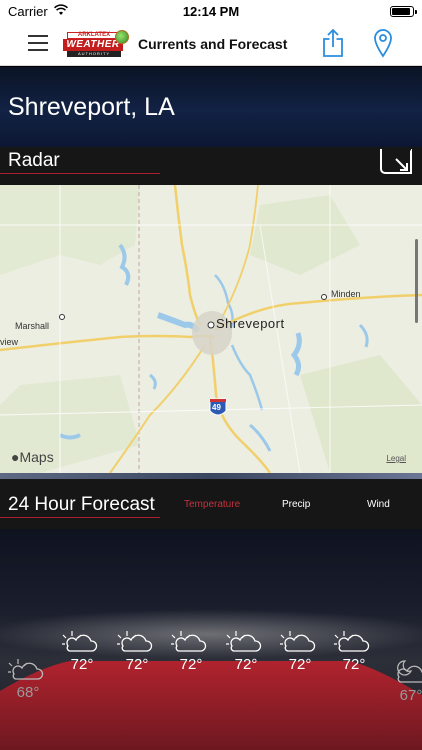  Describe the element at coordinates (80, 173) in the screenshot. I see `radar-title-underline` at that location.